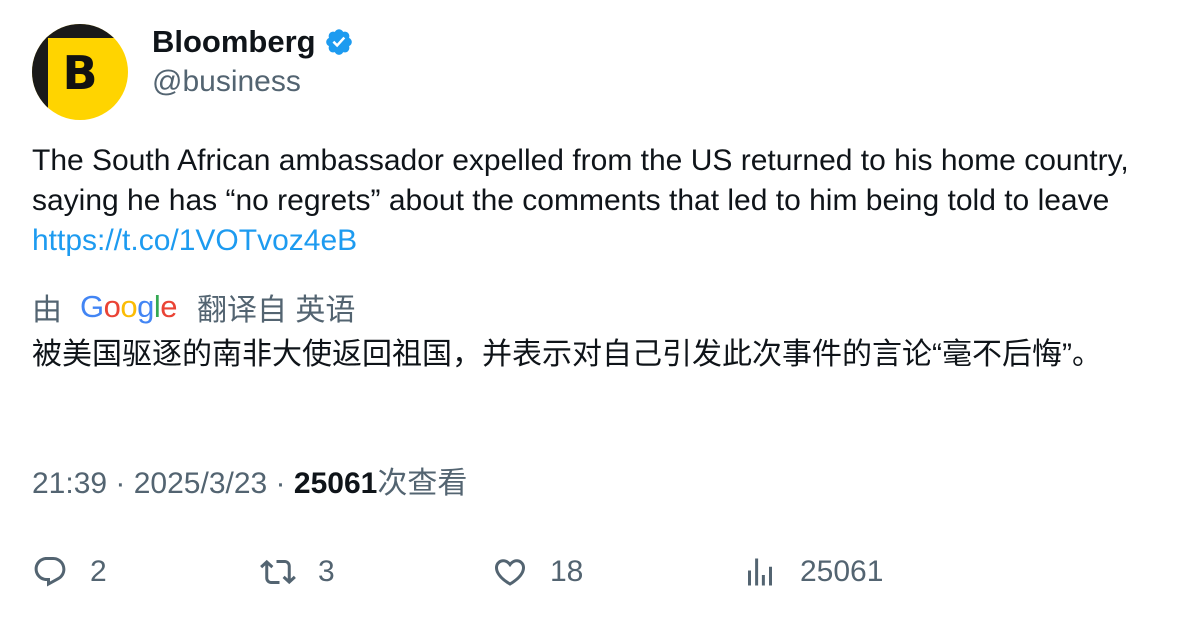 The image size is (1196, 618). What do you see at coordinates (297, 572) in the screenshot?
I see `retweet-button: 3` at bounding box center [297, 572].